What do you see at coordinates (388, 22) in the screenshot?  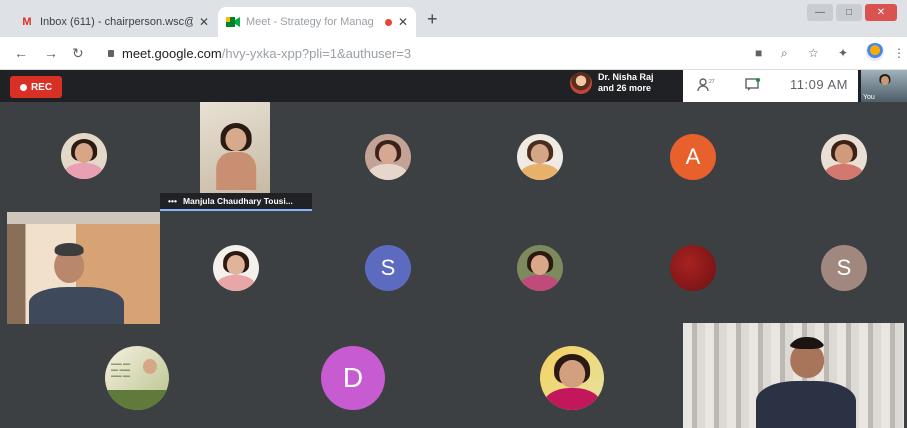 I see `recording-dot-icon` at bounding box center [388, 22].